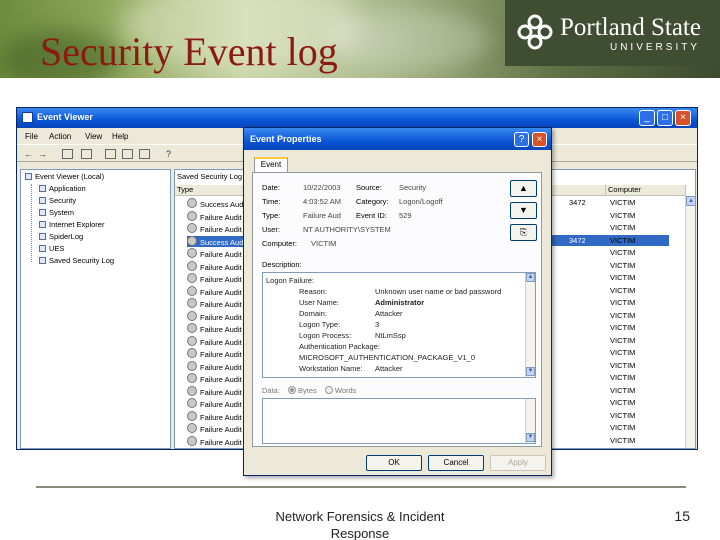 Image resolution: width=720 pixels, height=540 pixels. I want to click on tree-item-system: System, so click(56, 214).